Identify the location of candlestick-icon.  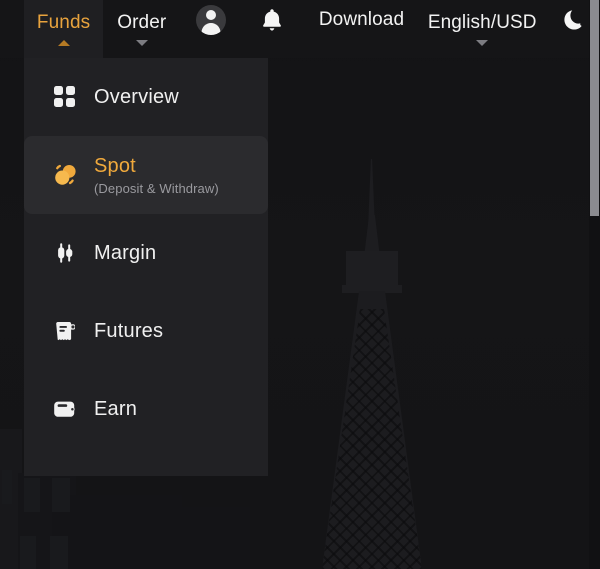
(65, 253).